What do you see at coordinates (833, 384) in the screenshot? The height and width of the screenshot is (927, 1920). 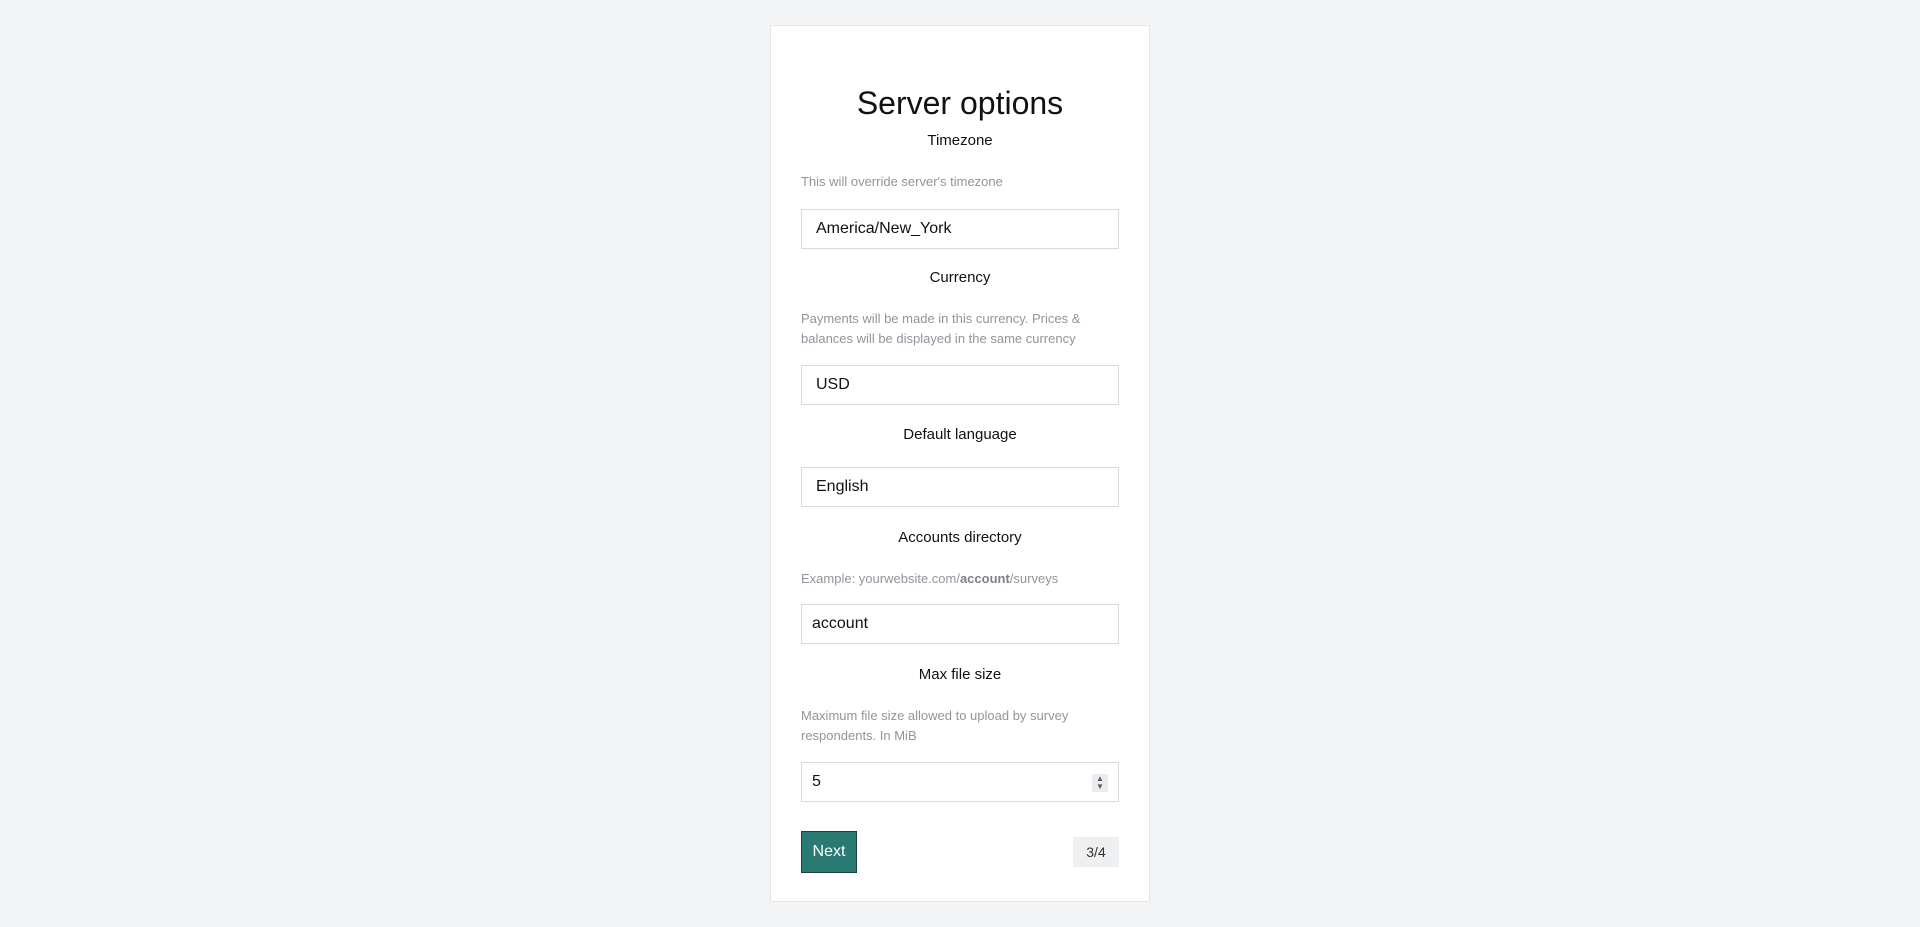 I see `currency-value: USD` at bounding box center [833, 384].